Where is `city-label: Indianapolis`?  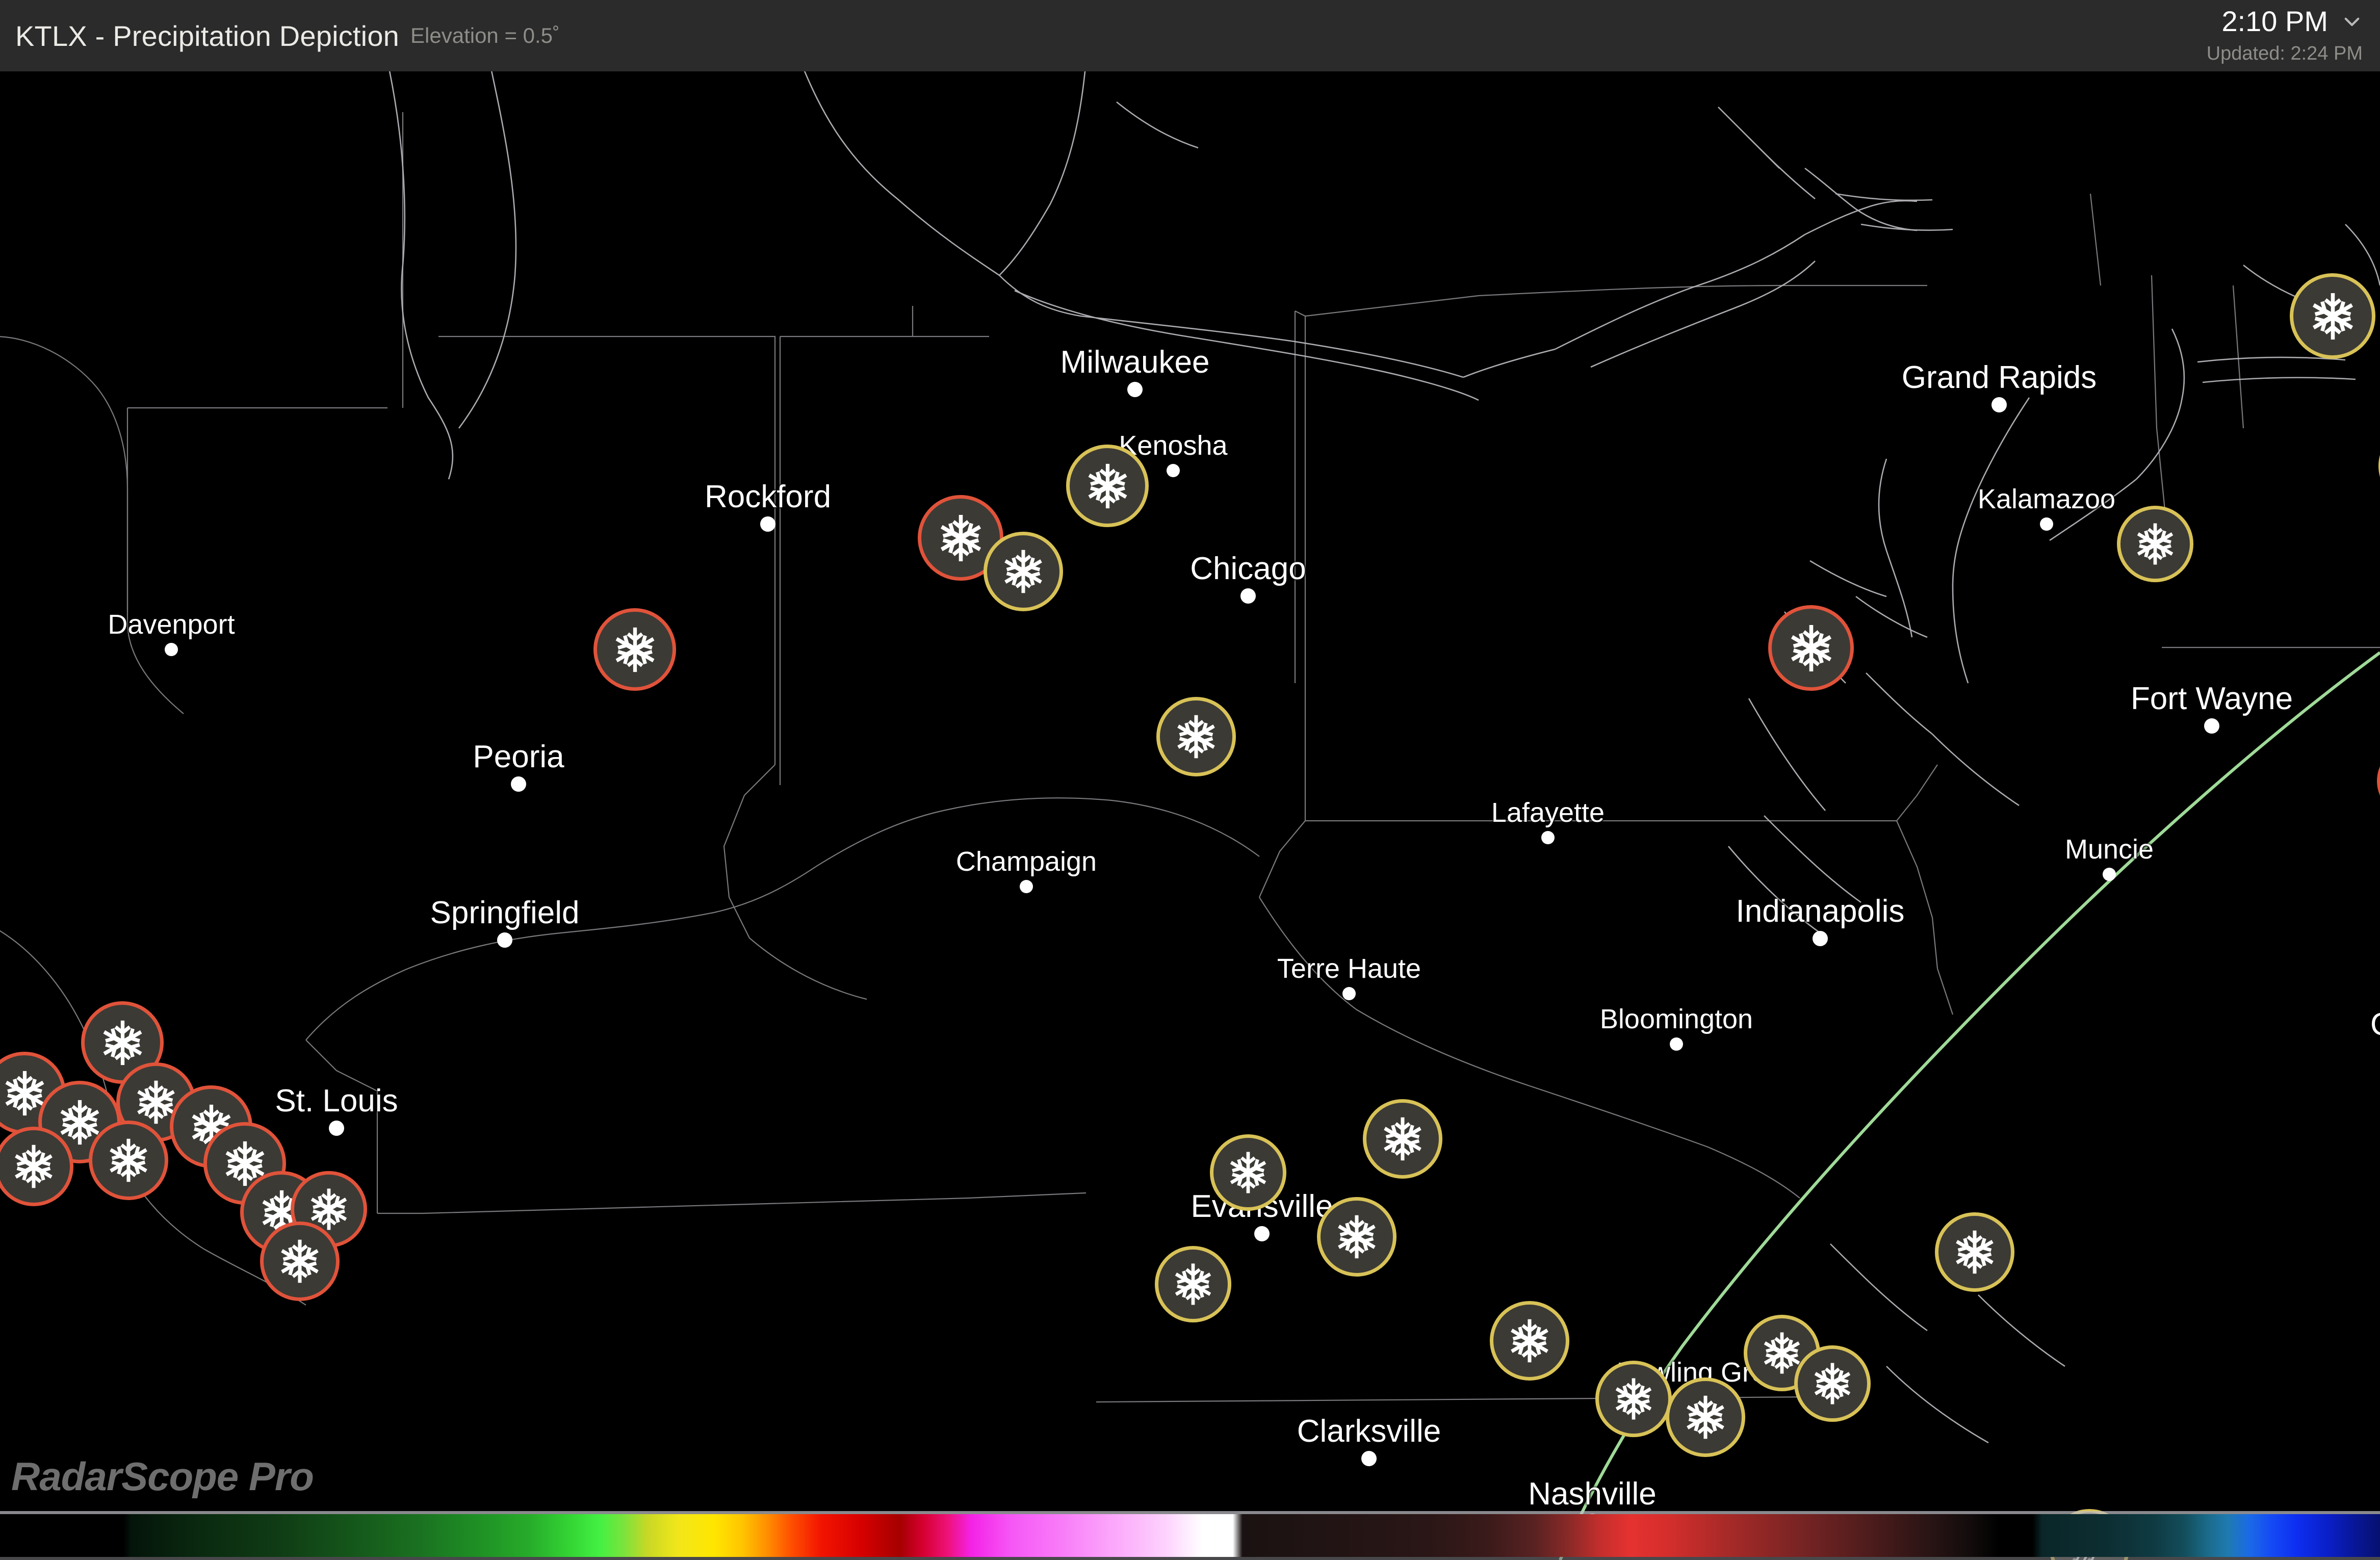 city-label: Indianapolis is located at coordinates (1820, 911).